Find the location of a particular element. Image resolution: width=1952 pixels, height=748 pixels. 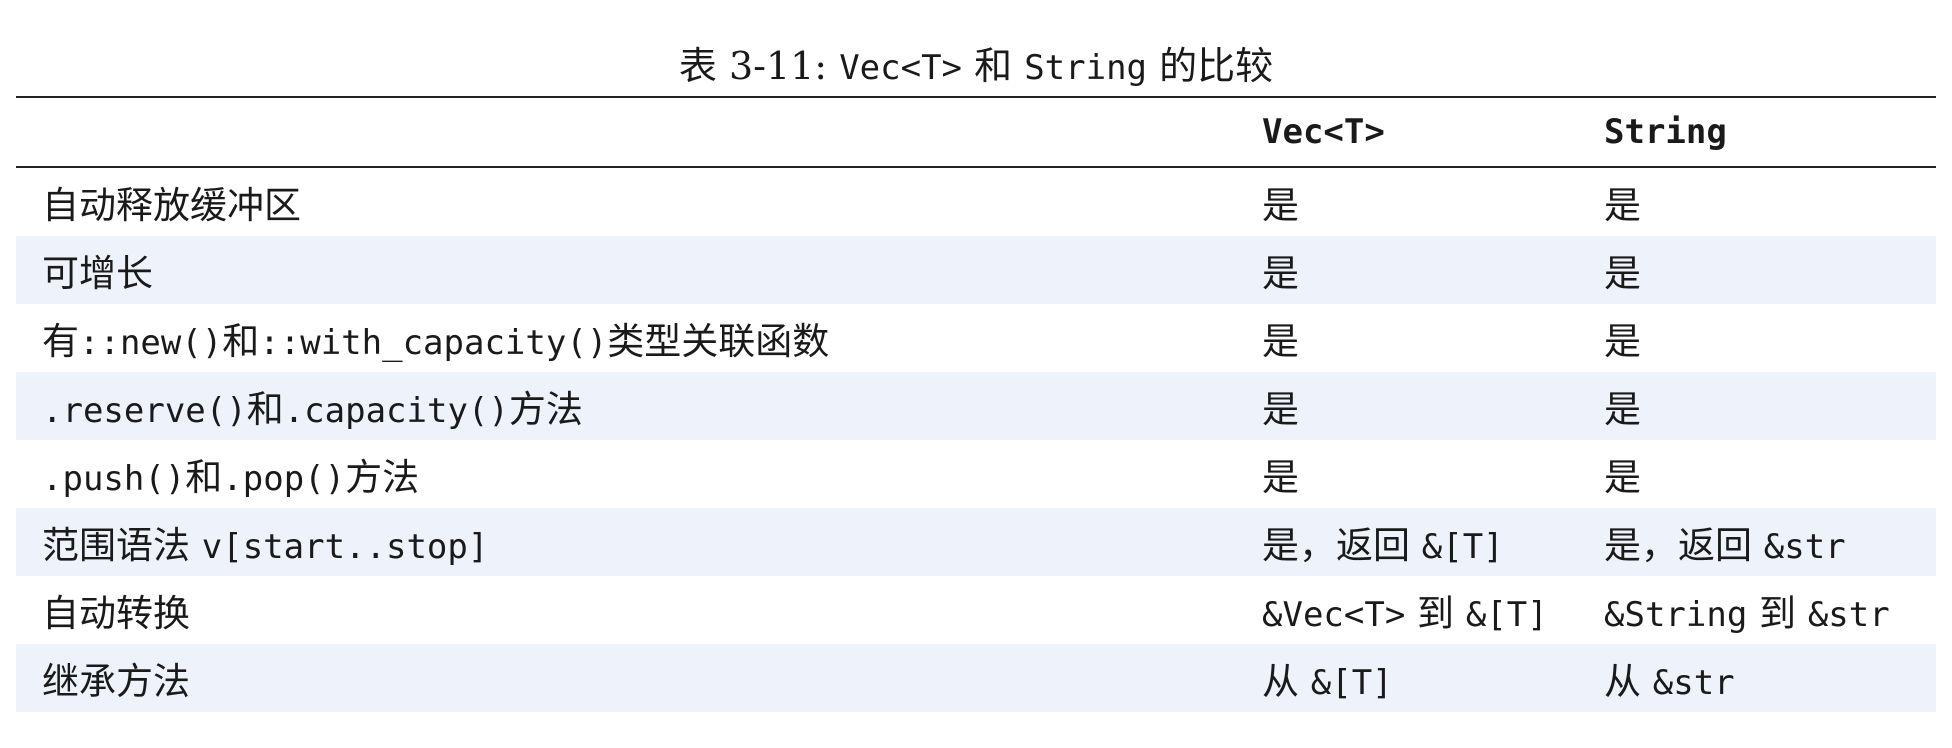

feature-cell: 可增长 is located at coordinates (97, 273).